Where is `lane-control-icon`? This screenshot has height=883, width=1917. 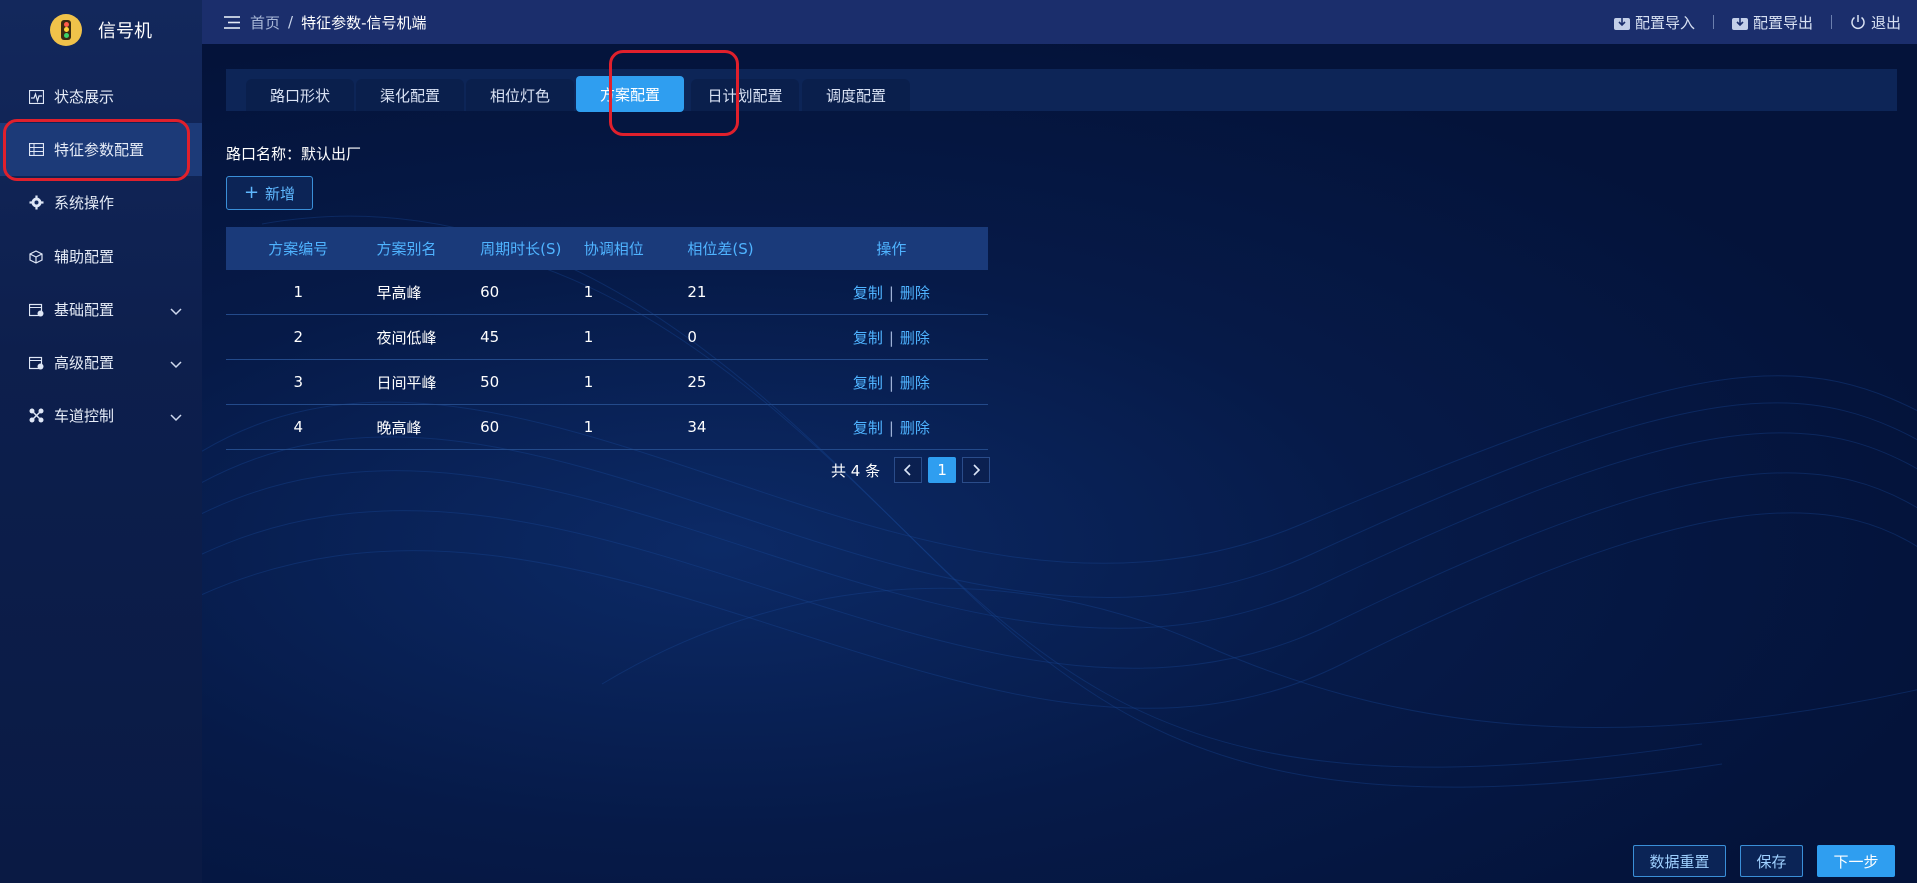
lane-control-icon is located at coordinates (36, 416).